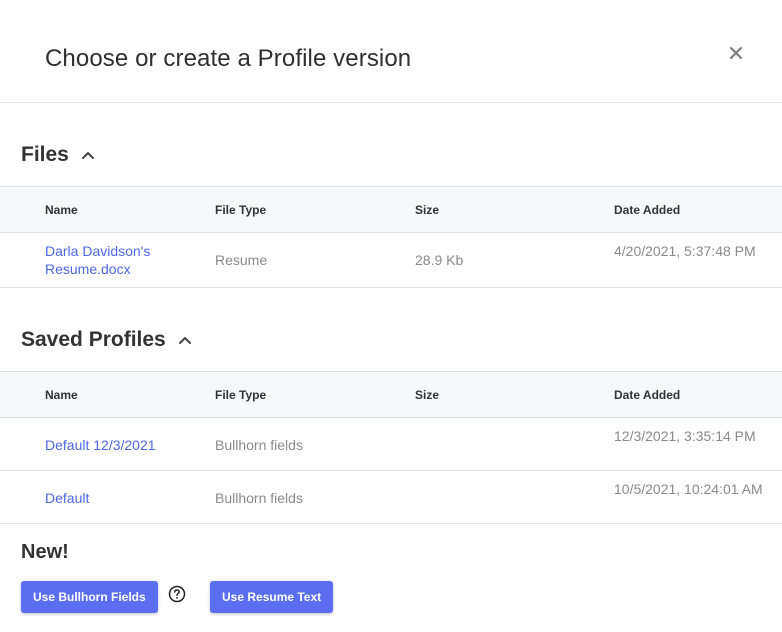 Image resolution: width=782 pixels, height=632 pixels. Describe the element at coordinates (688, 489) in the screenshot. I see `profile-date-cell: 10/5/2021, 10:24:01 AM` at that location.